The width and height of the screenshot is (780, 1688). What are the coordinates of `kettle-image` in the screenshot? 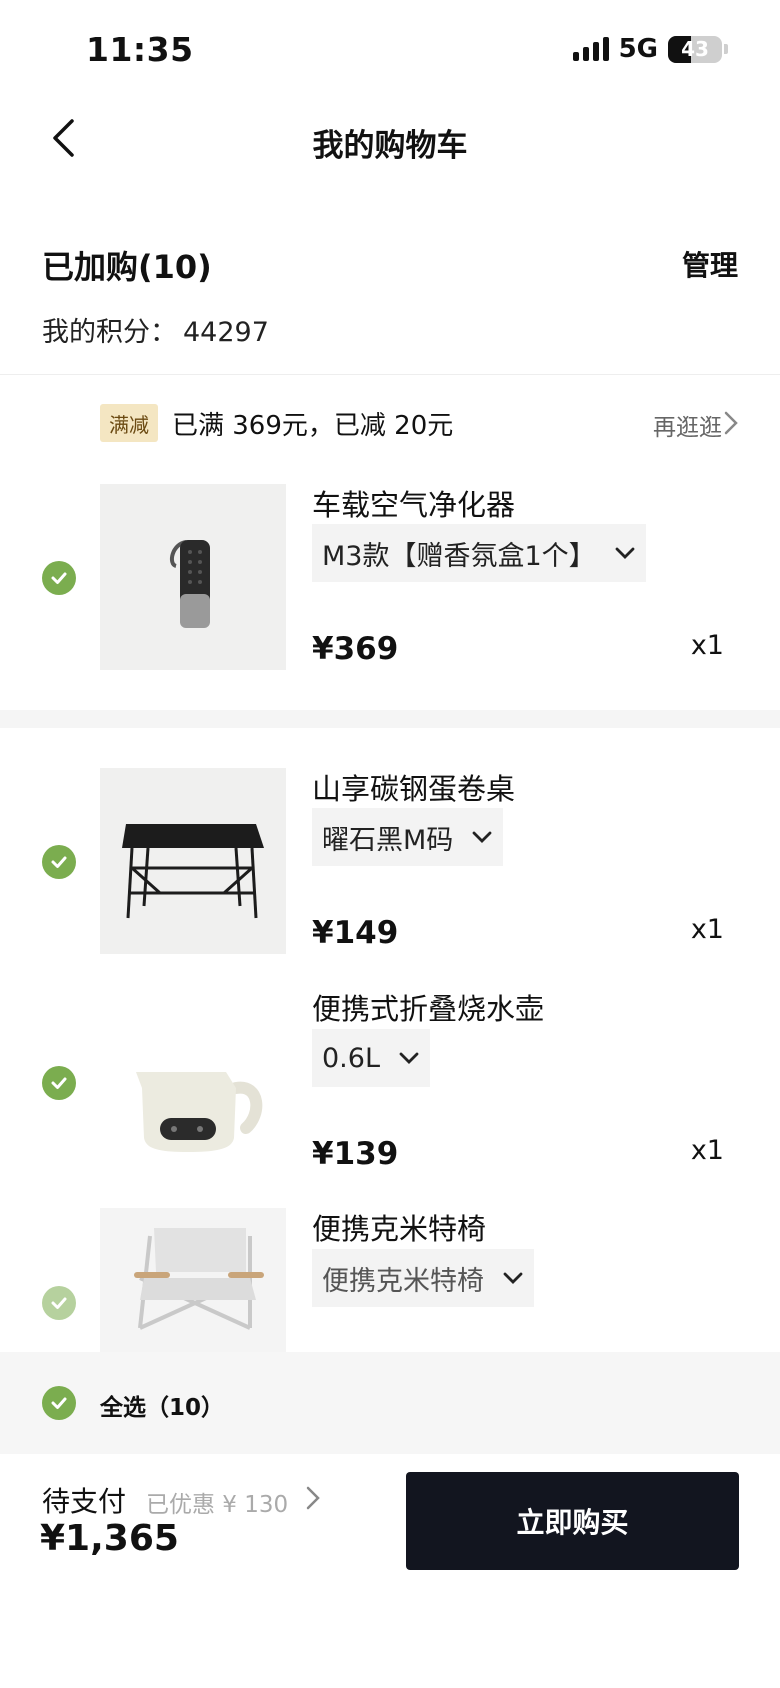 It's located at (199, 1112).